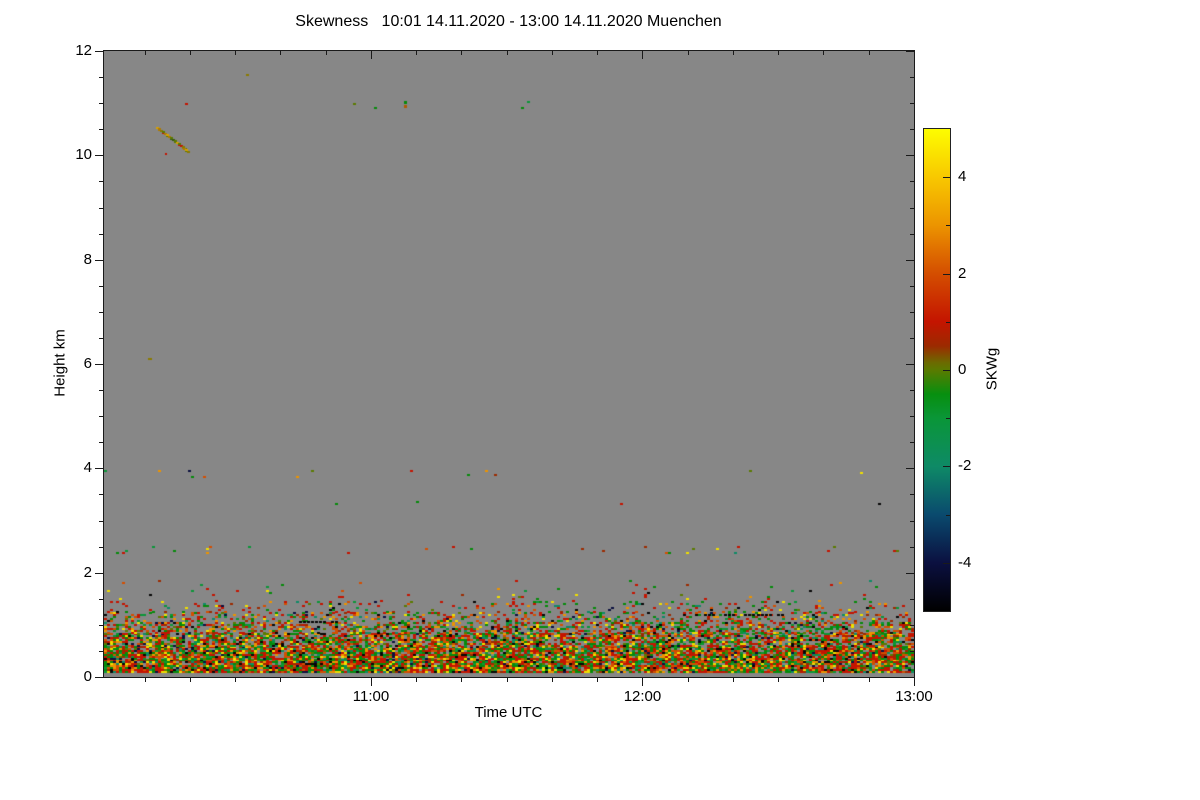  What do you see at coordinates (914, 696) in the screenshot?
I see `x-tick-label: 13:00` at bounding box center [914, 696].